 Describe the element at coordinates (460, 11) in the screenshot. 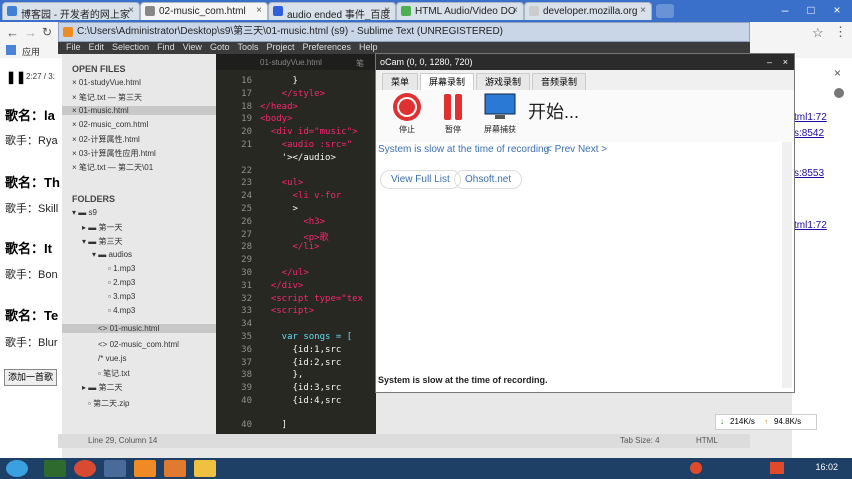

I see `tab-html-dom: HTML Audio/Video DO ×` at that location.